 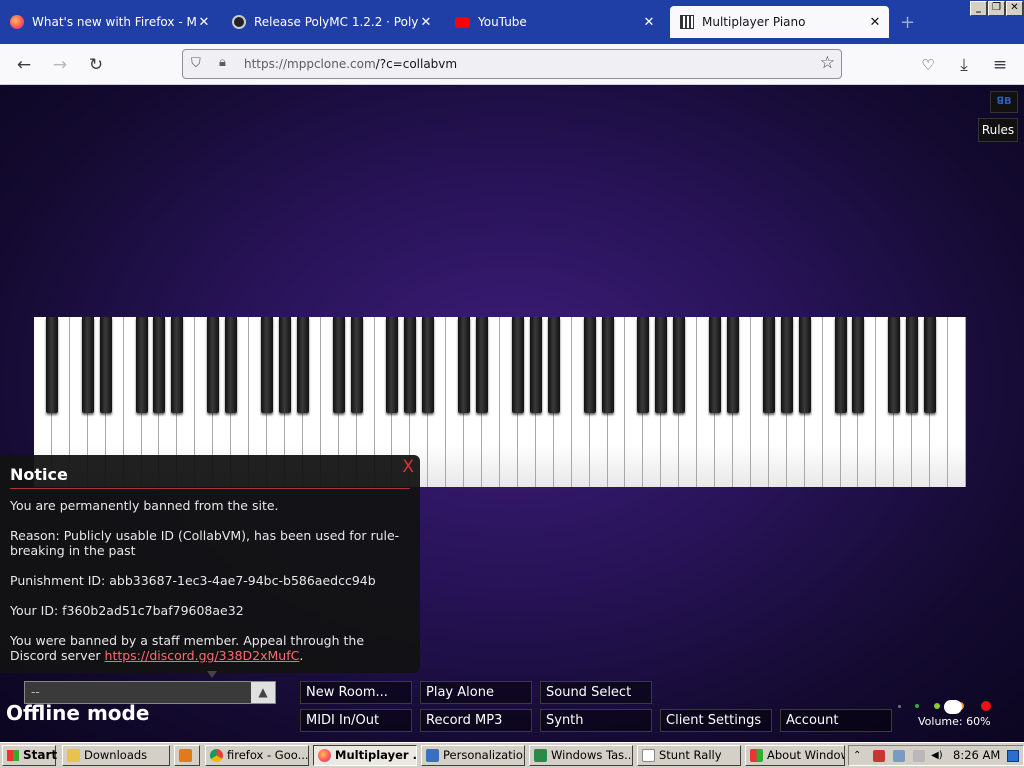 I want to click on pocket-icon: ♡, so click(x=928, y=65).